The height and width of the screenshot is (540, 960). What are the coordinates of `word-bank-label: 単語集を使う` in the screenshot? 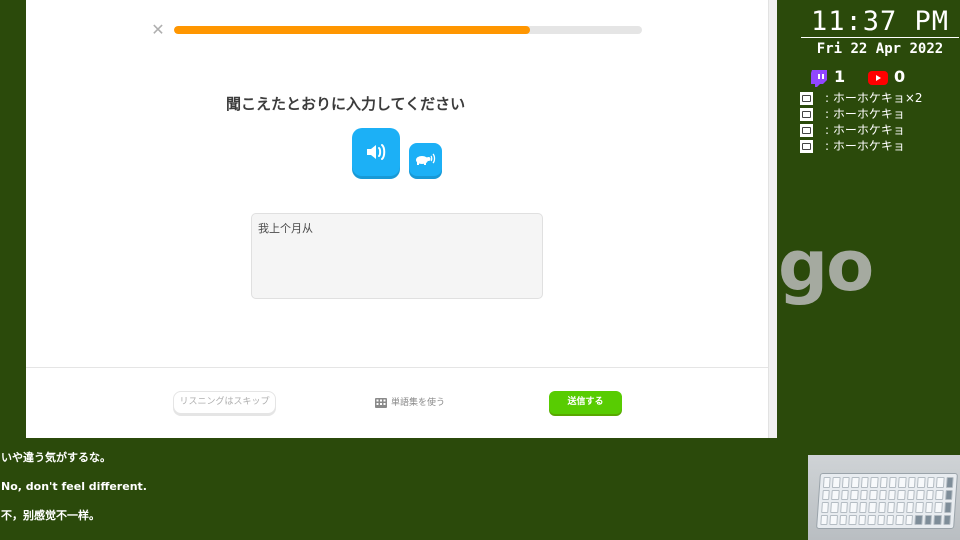 It's located at (418, 403).